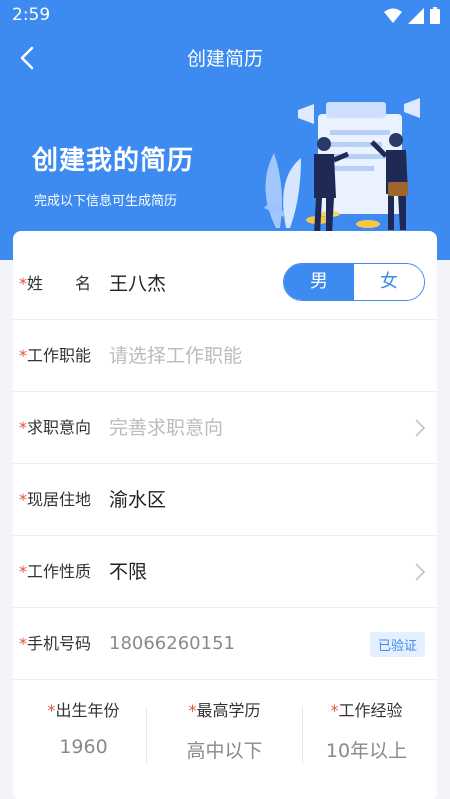  I want to click on job-function-label: *工作职能, so click(55, 355).